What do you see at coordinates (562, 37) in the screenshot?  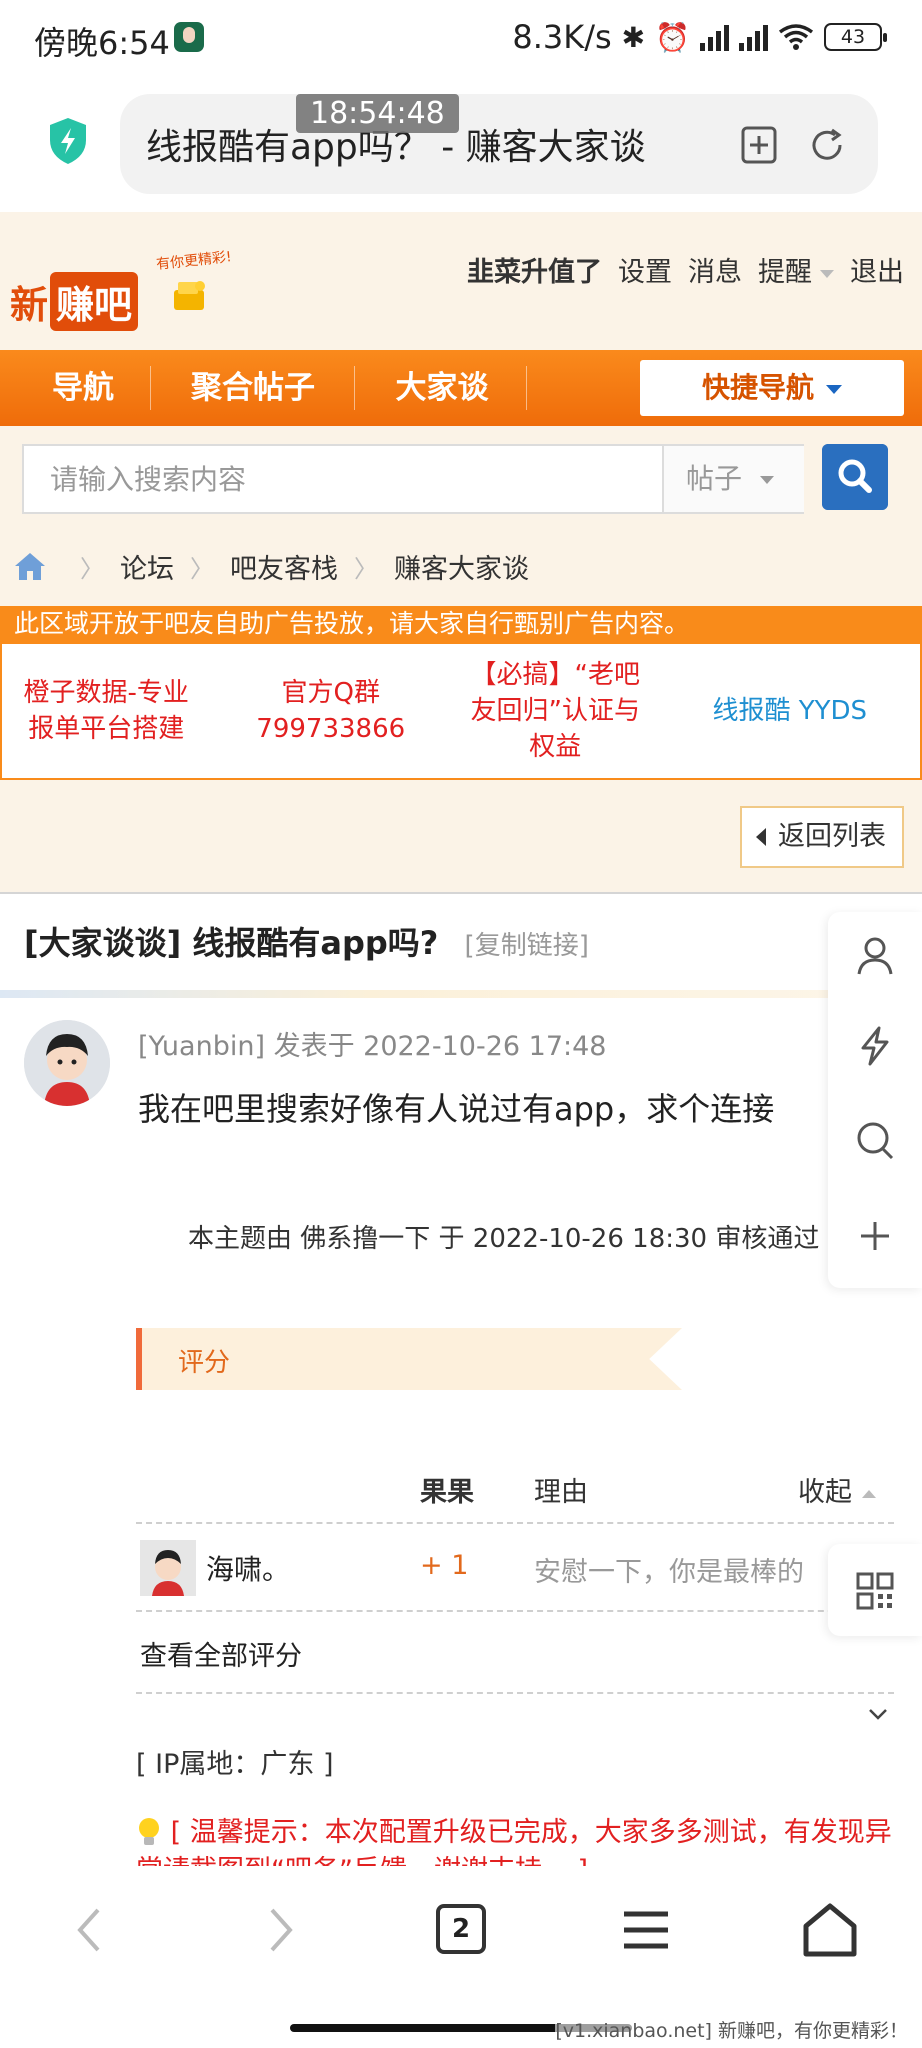 I see `net-speed: 8.3K/s` at bounding box center [562, 37].